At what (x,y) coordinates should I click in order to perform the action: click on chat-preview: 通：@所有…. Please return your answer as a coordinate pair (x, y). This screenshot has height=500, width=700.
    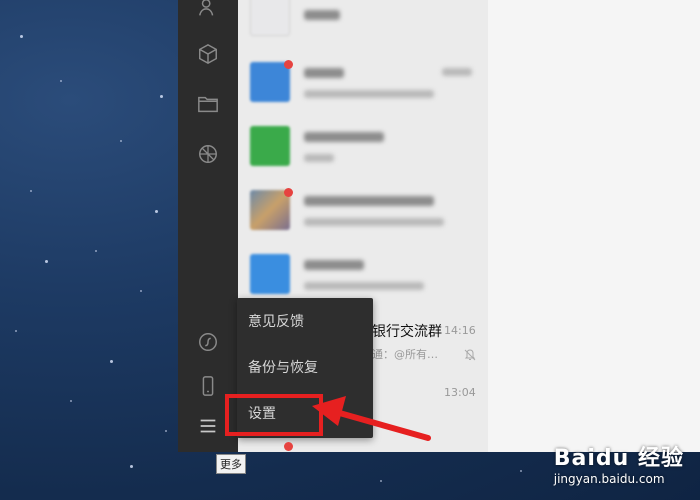
    Looking at the image, I should click on (405, 354).